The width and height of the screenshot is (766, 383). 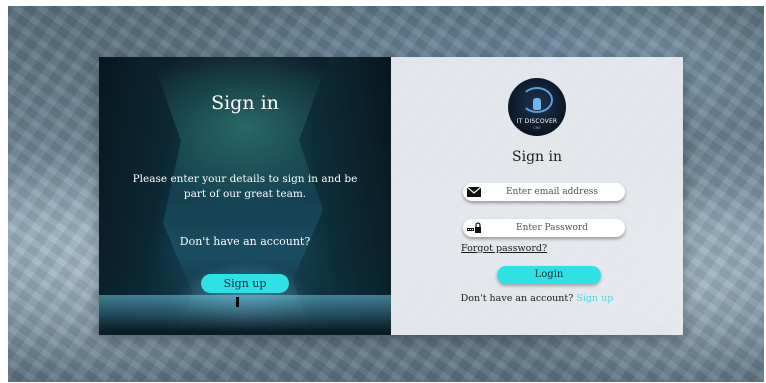 I want to click on envelope-icon, so click(x=474, y=191).